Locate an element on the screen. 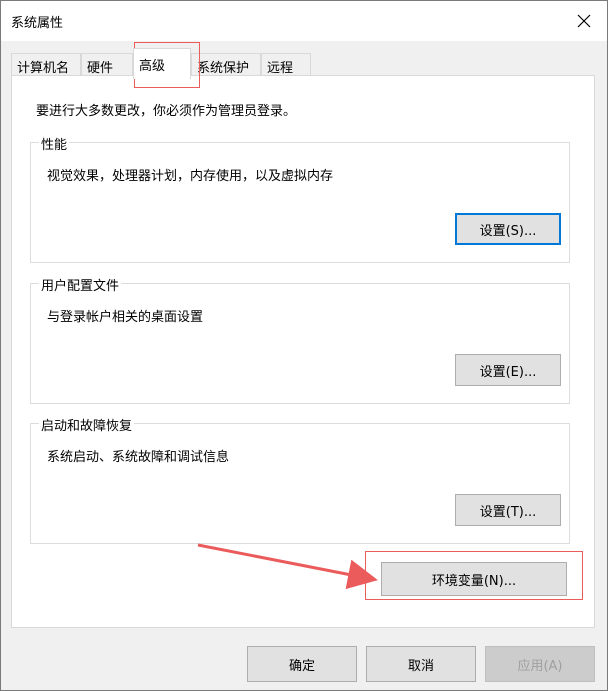 The image size is (608, 691). annotation-arrow-icon is located at coordinates (287, 566).